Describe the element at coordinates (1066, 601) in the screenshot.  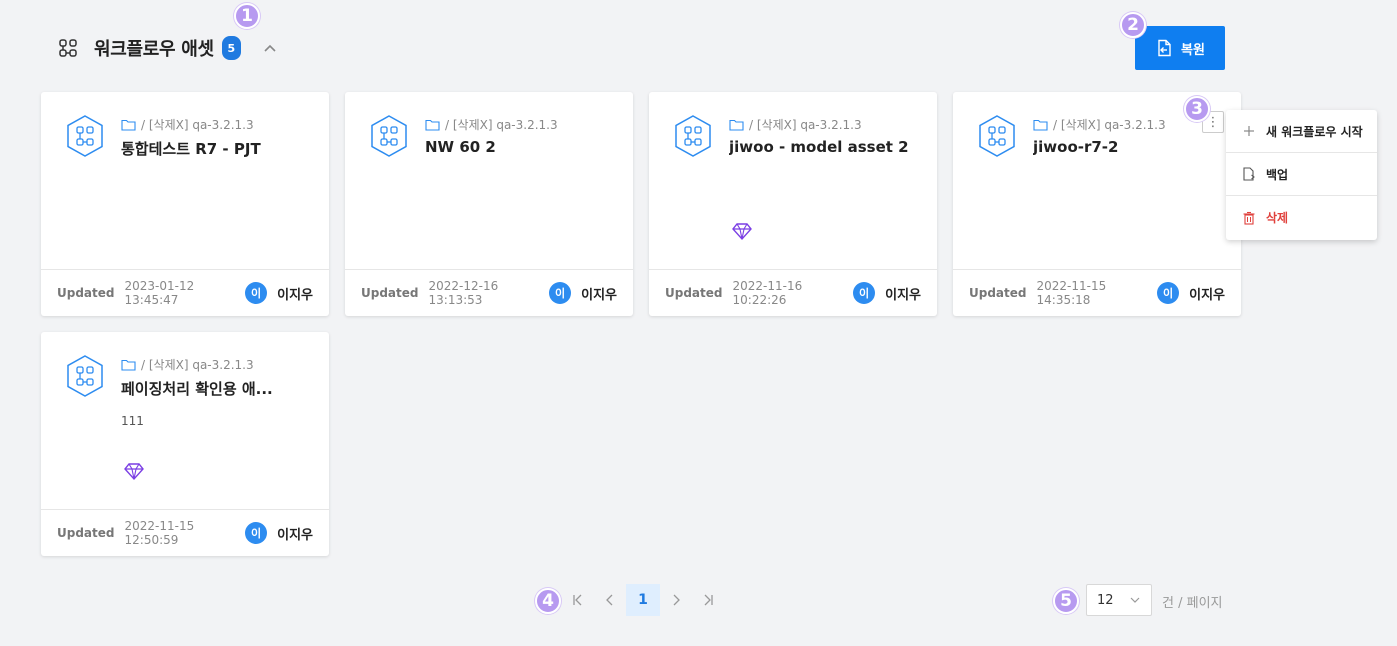
I see `annotation-marker-5: 5` at that location.